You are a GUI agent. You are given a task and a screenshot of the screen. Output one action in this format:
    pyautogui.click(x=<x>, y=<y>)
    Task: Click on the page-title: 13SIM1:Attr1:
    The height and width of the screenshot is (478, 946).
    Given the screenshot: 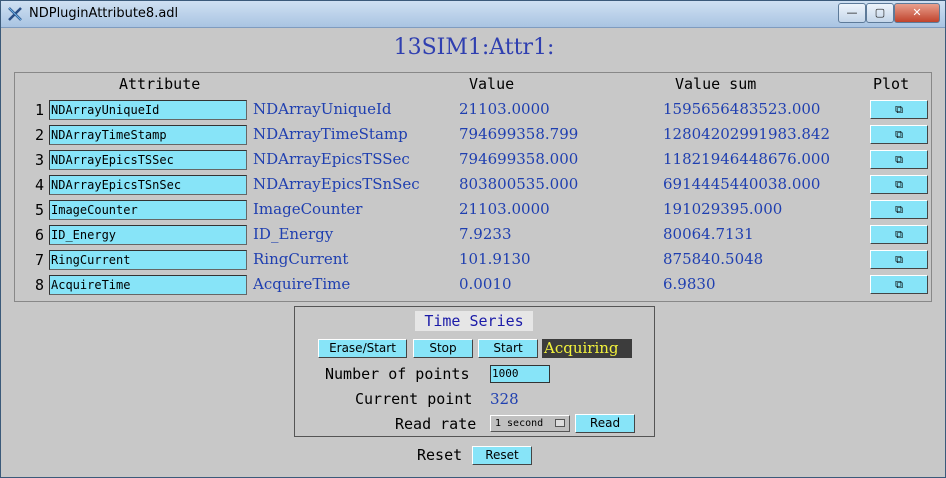 What is the action you would take?
    pyautogui.click(x=474, y=47)
    